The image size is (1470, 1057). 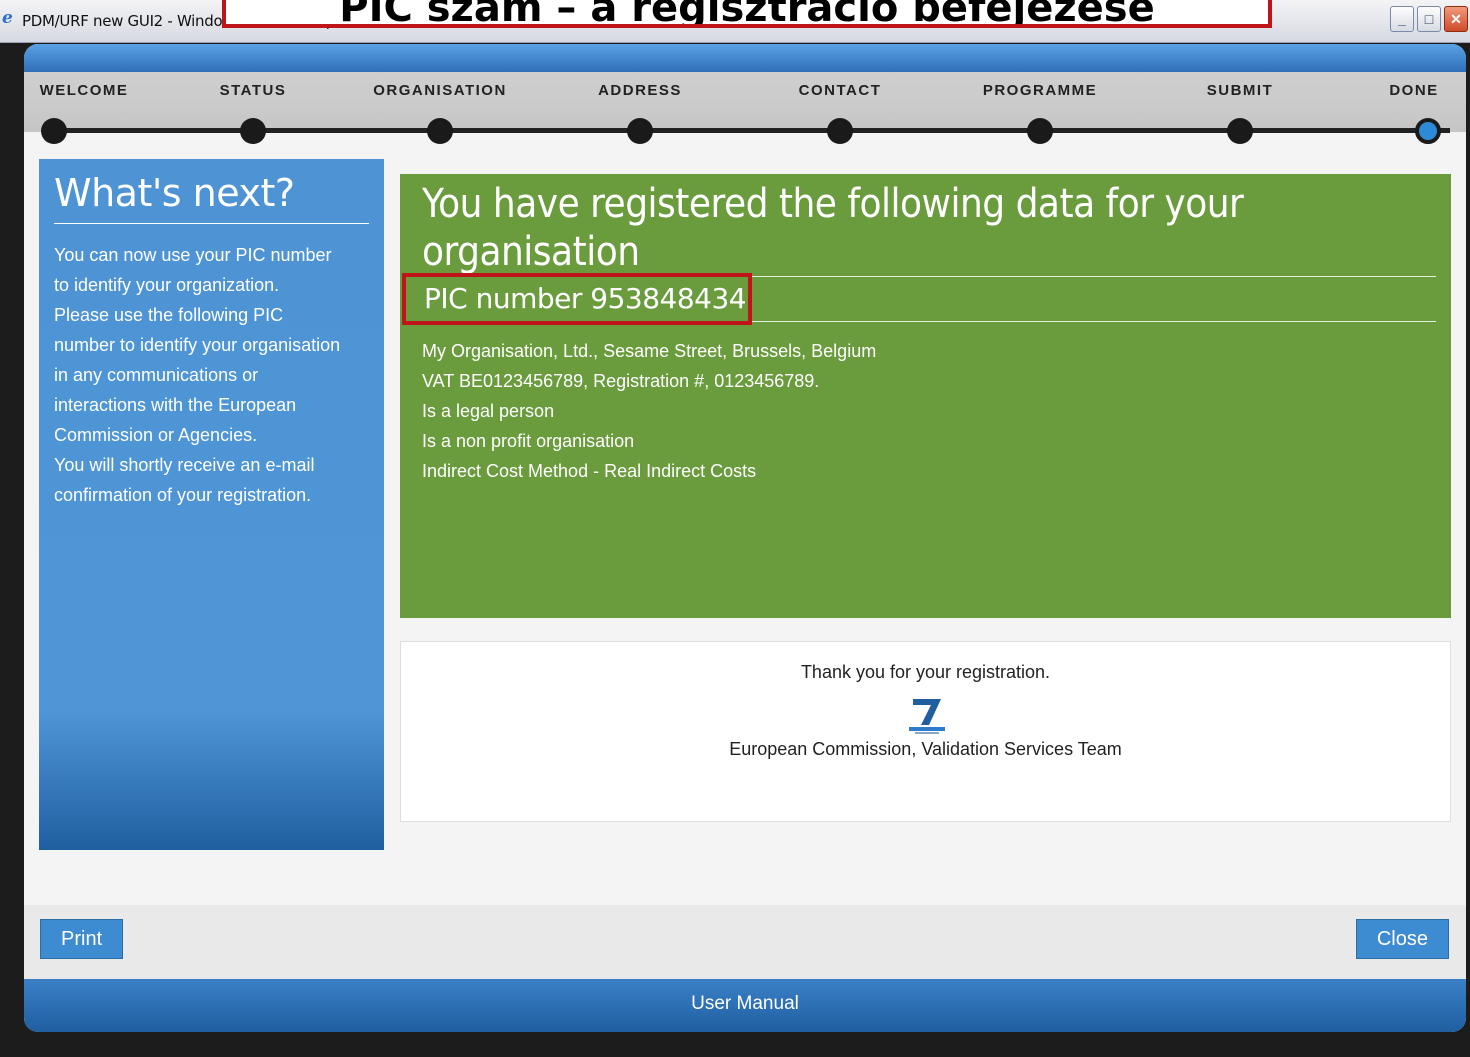 What do you see at coordinates (745, 58) in the screenshot?
I see `app-header-strip` at bounding box center [745, 58].